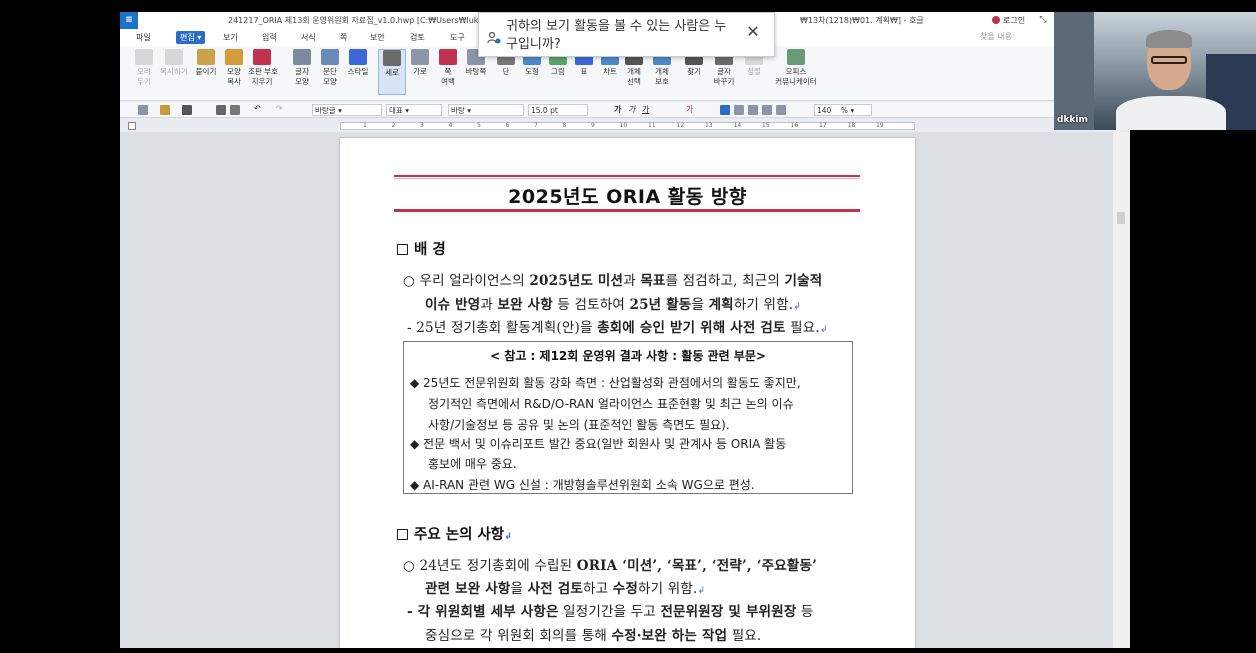 This screenshot has height=653, width=1256. Describe the element at coordinates (996, 36) in the screenshot. I see `find-content-label: 찾을 내용` at that location.